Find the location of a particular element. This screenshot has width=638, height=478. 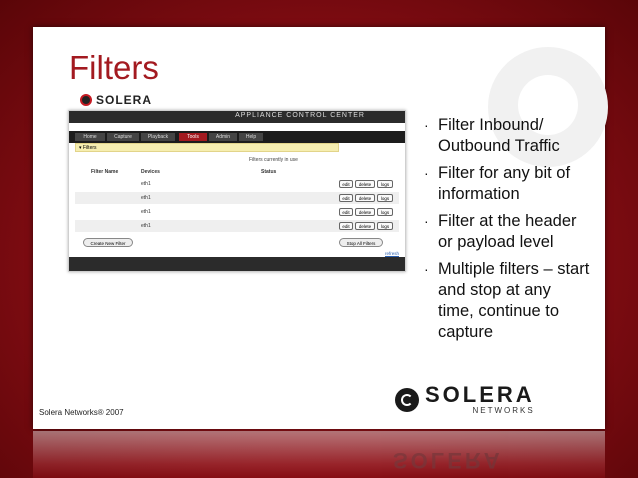

breadcrumb: ▾ Filters is located at coordinates (207, 147).